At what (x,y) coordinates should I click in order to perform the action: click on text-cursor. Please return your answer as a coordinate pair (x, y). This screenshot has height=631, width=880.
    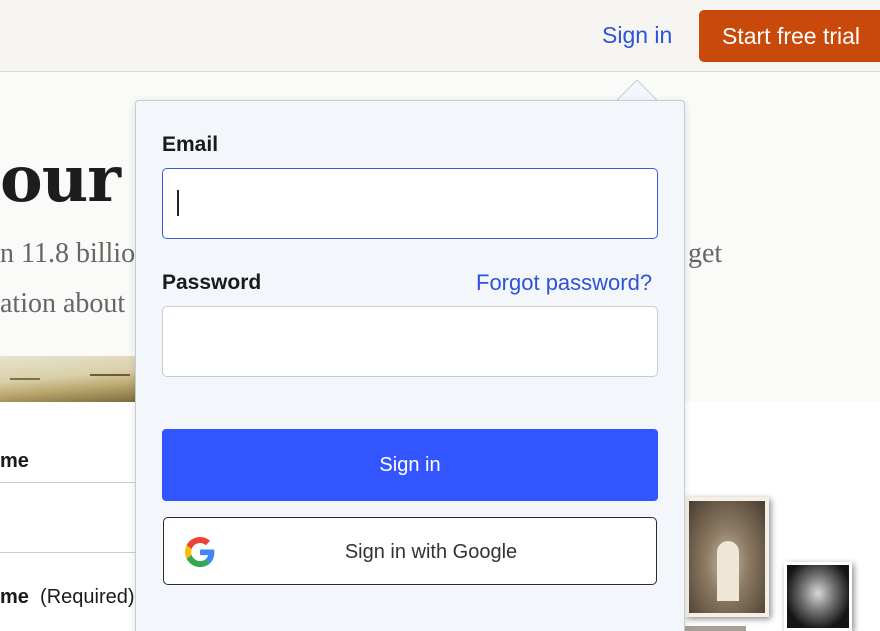
    Looking at the image, I should click on (178, 203).